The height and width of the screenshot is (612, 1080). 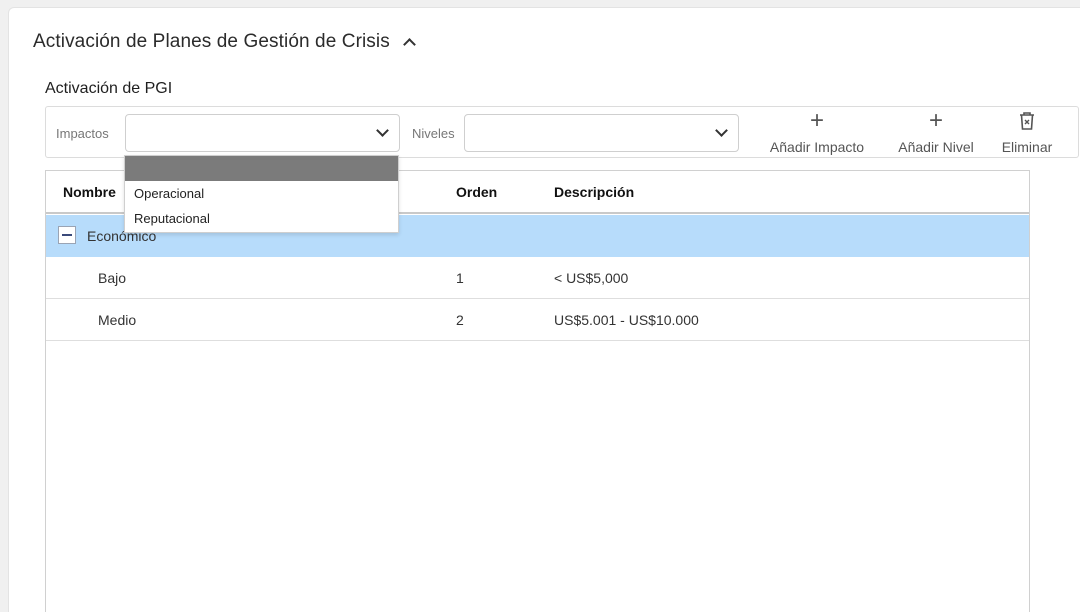 What do you see at coordinates (117, 320) in the screenshot?
I see `row-name: Medio` at bounding box center [117, 320].